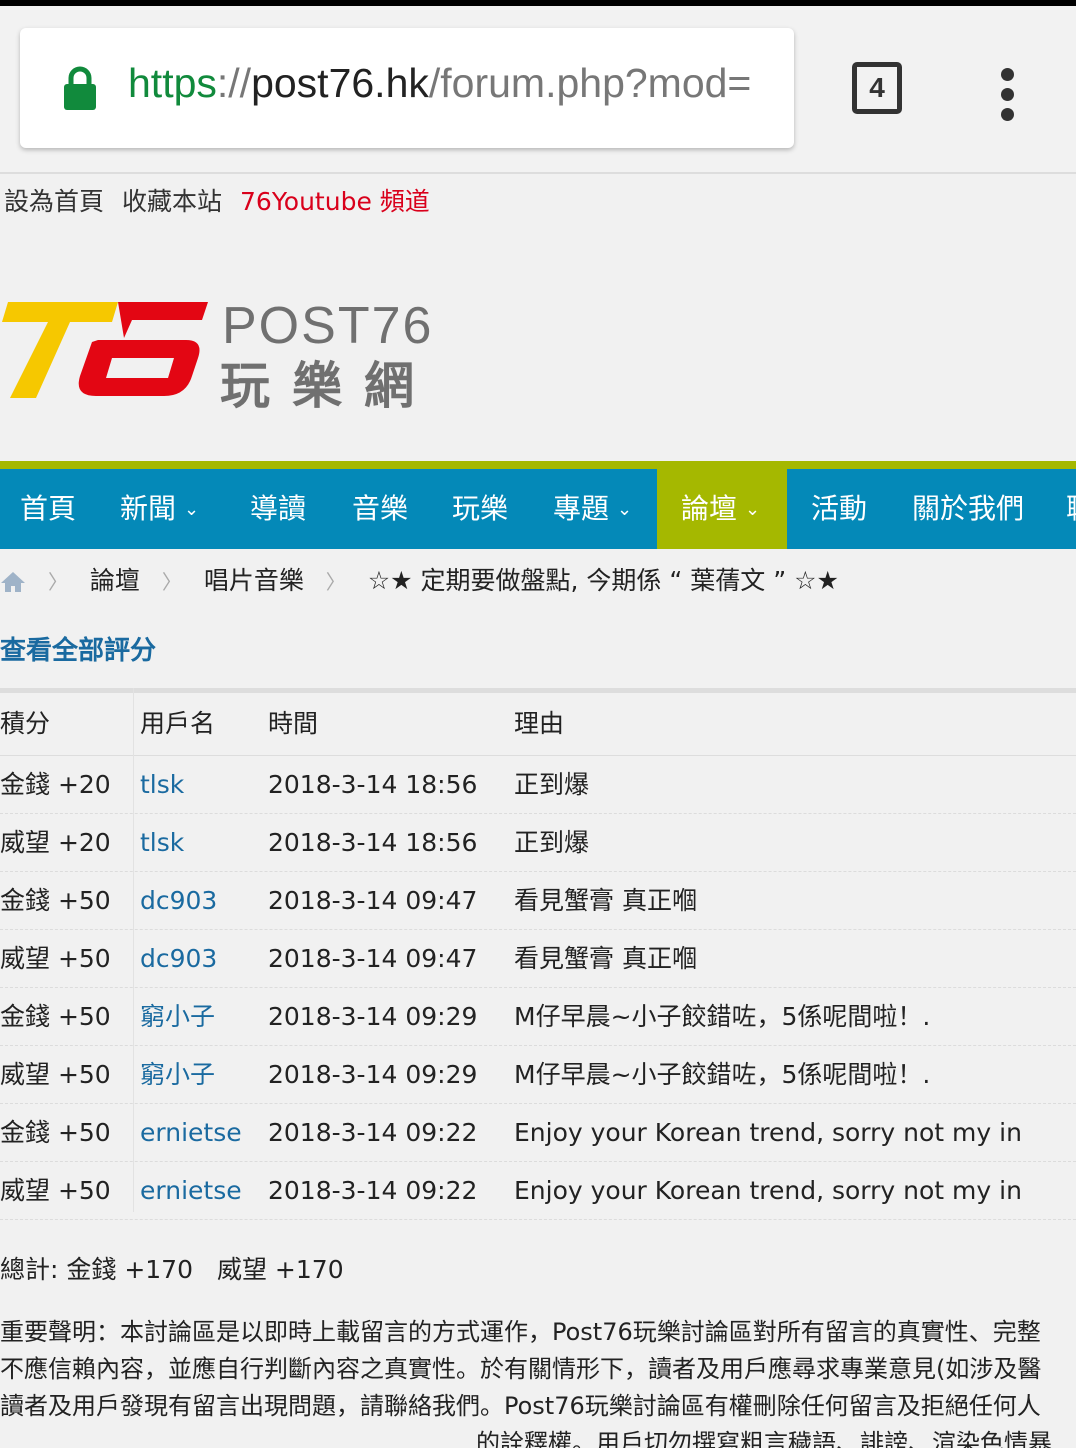 Image resolution: width=1076 pixels, height=1448 pixels. What do you see at coordinates (78, 651) in the screenshot?
I see `page-title: 查看全部評分` at bounding box center [78, 651].